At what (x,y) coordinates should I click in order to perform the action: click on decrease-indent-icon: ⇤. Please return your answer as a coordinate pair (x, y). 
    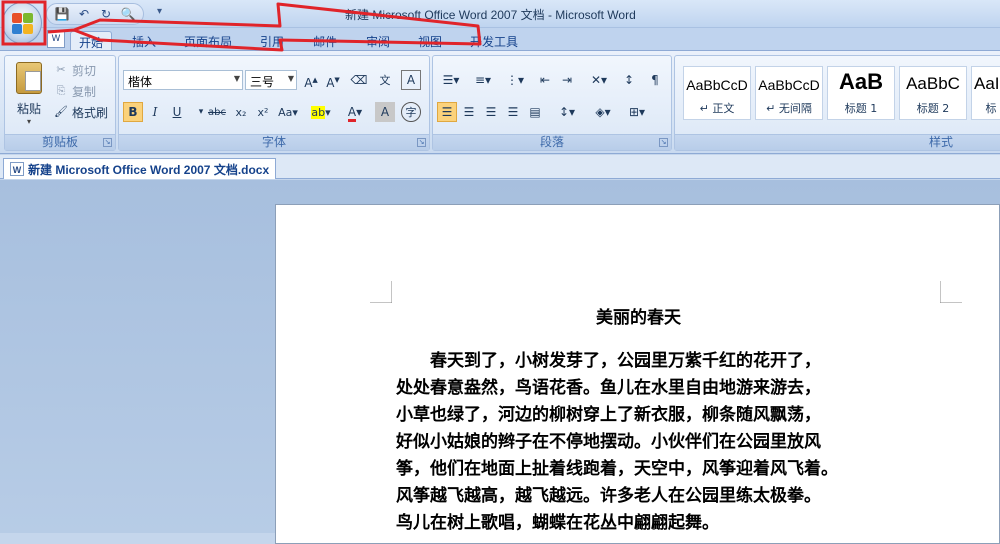
    Looking at the image, I should click on (545, 80).